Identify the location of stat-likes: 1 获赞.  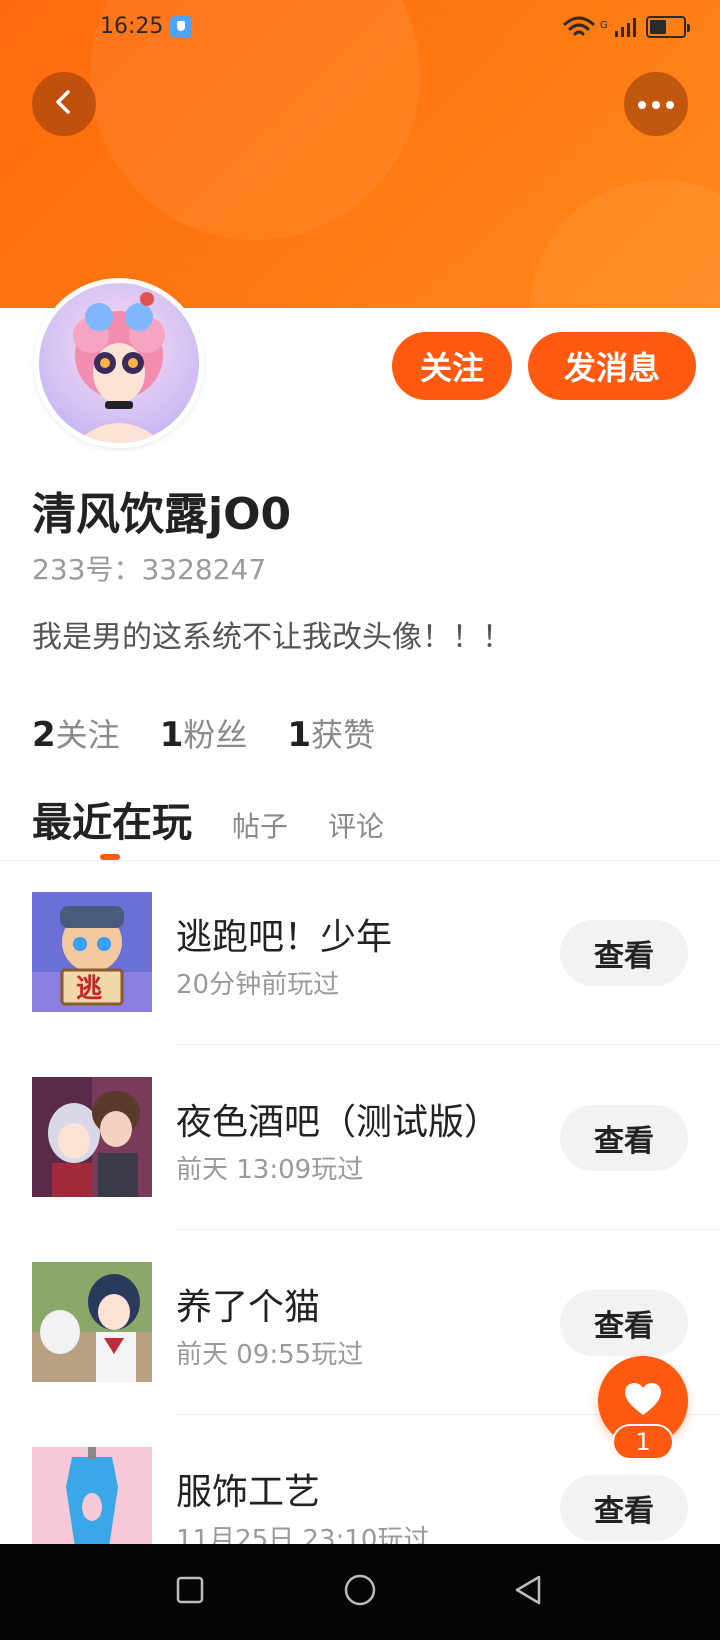
(331, 733).